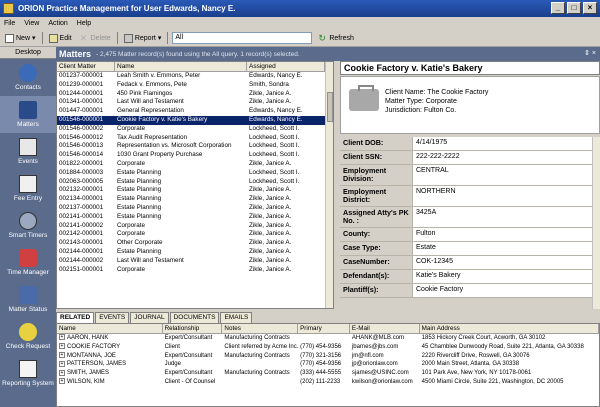 Image resolution: width=600 pixels, height=407 pixels. Describe the element at coordinates (558, 8) in the screenshot. I see `minimize-button: _` at that location.